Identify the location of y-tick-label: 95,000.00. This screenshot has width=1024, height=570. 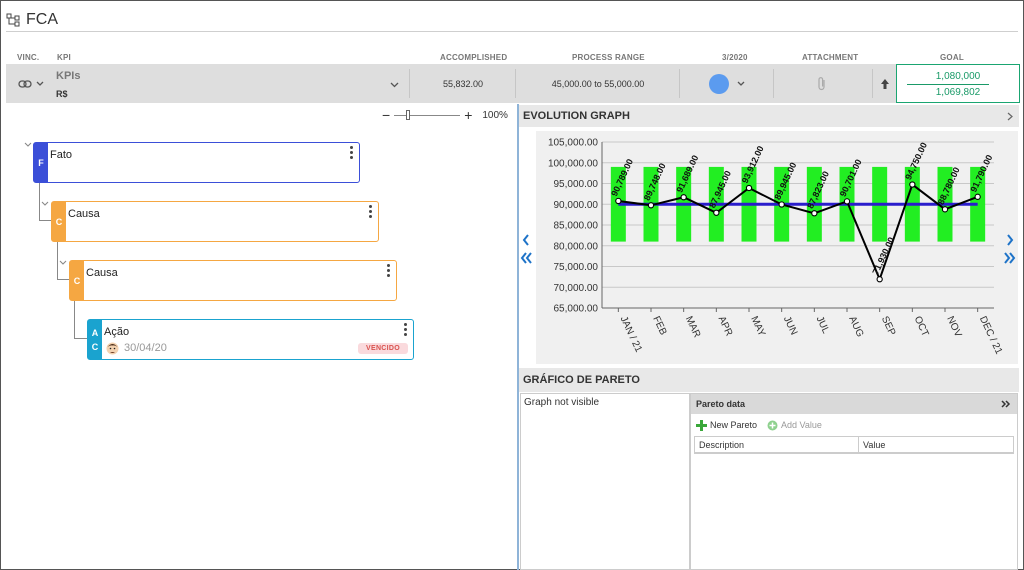
(576, 184).